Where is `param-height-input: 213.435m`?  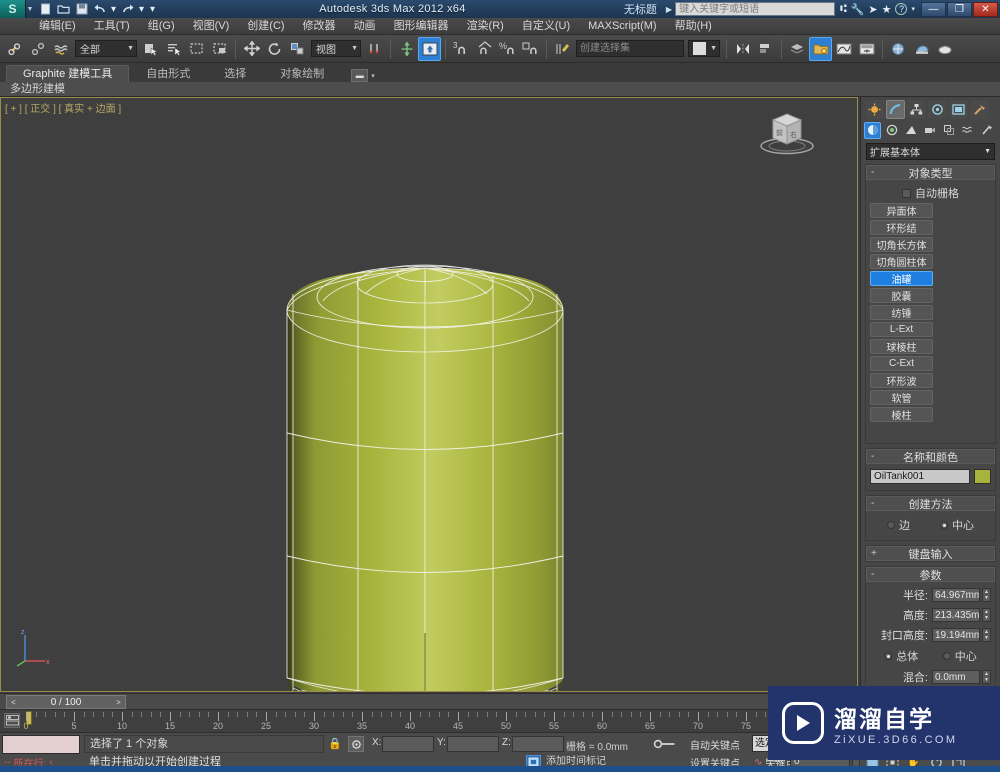 param-height-input: 213.435m is located at coordinates (956, 615).